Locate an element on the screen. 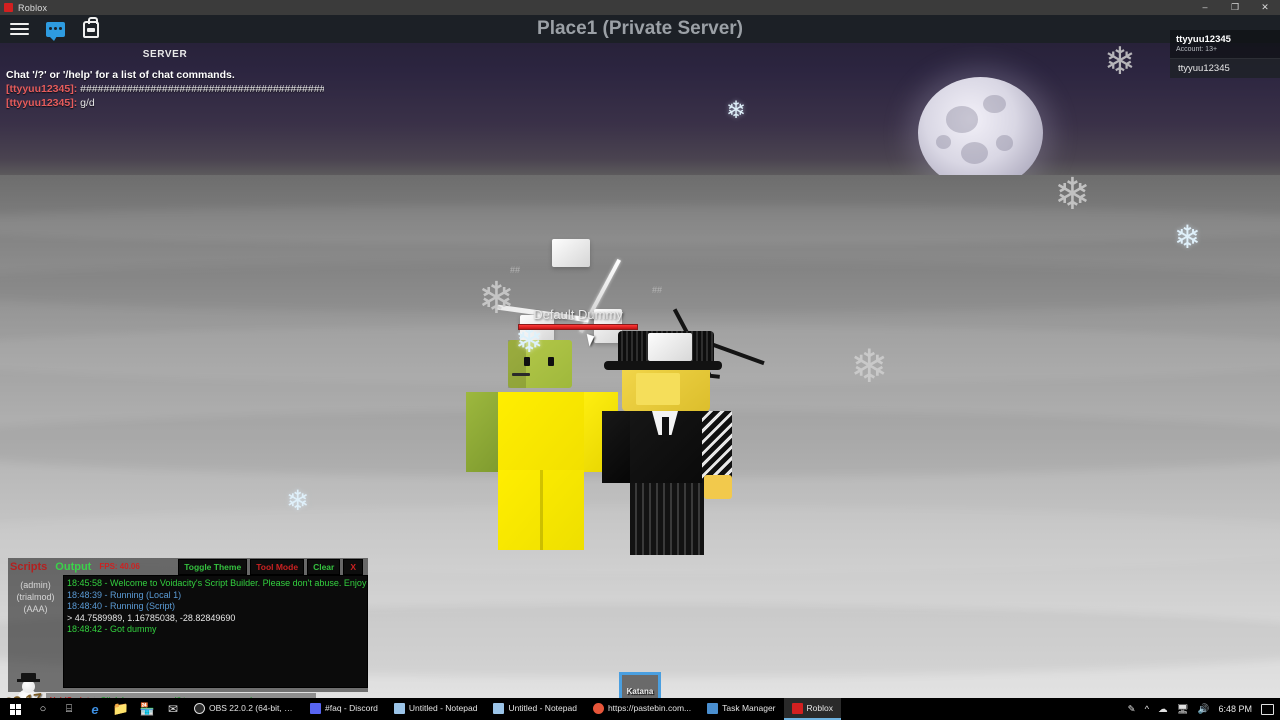  pen-icon: ✎ is located at coordinates (1132, 709).